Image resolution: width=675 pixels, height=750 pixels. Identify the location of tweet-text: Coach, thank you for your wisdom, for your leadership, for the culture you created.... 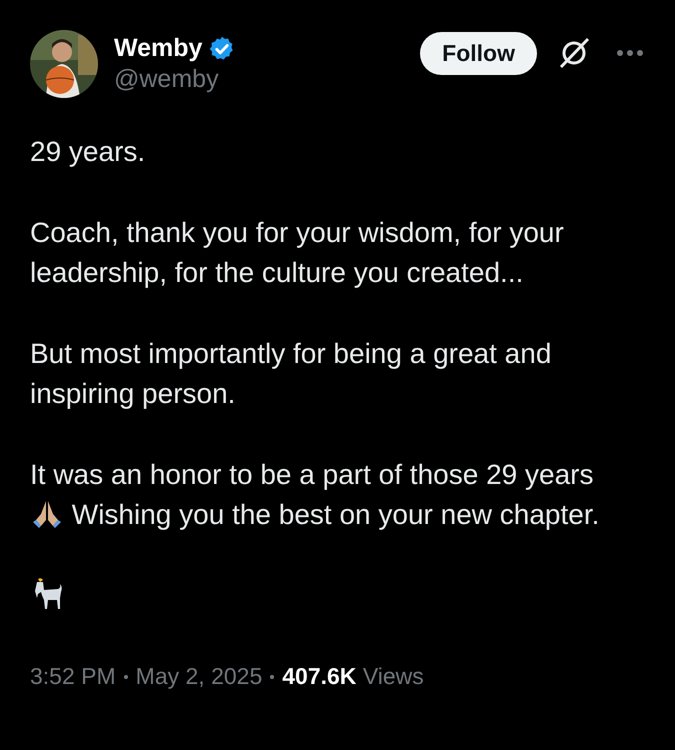
(297, 252).